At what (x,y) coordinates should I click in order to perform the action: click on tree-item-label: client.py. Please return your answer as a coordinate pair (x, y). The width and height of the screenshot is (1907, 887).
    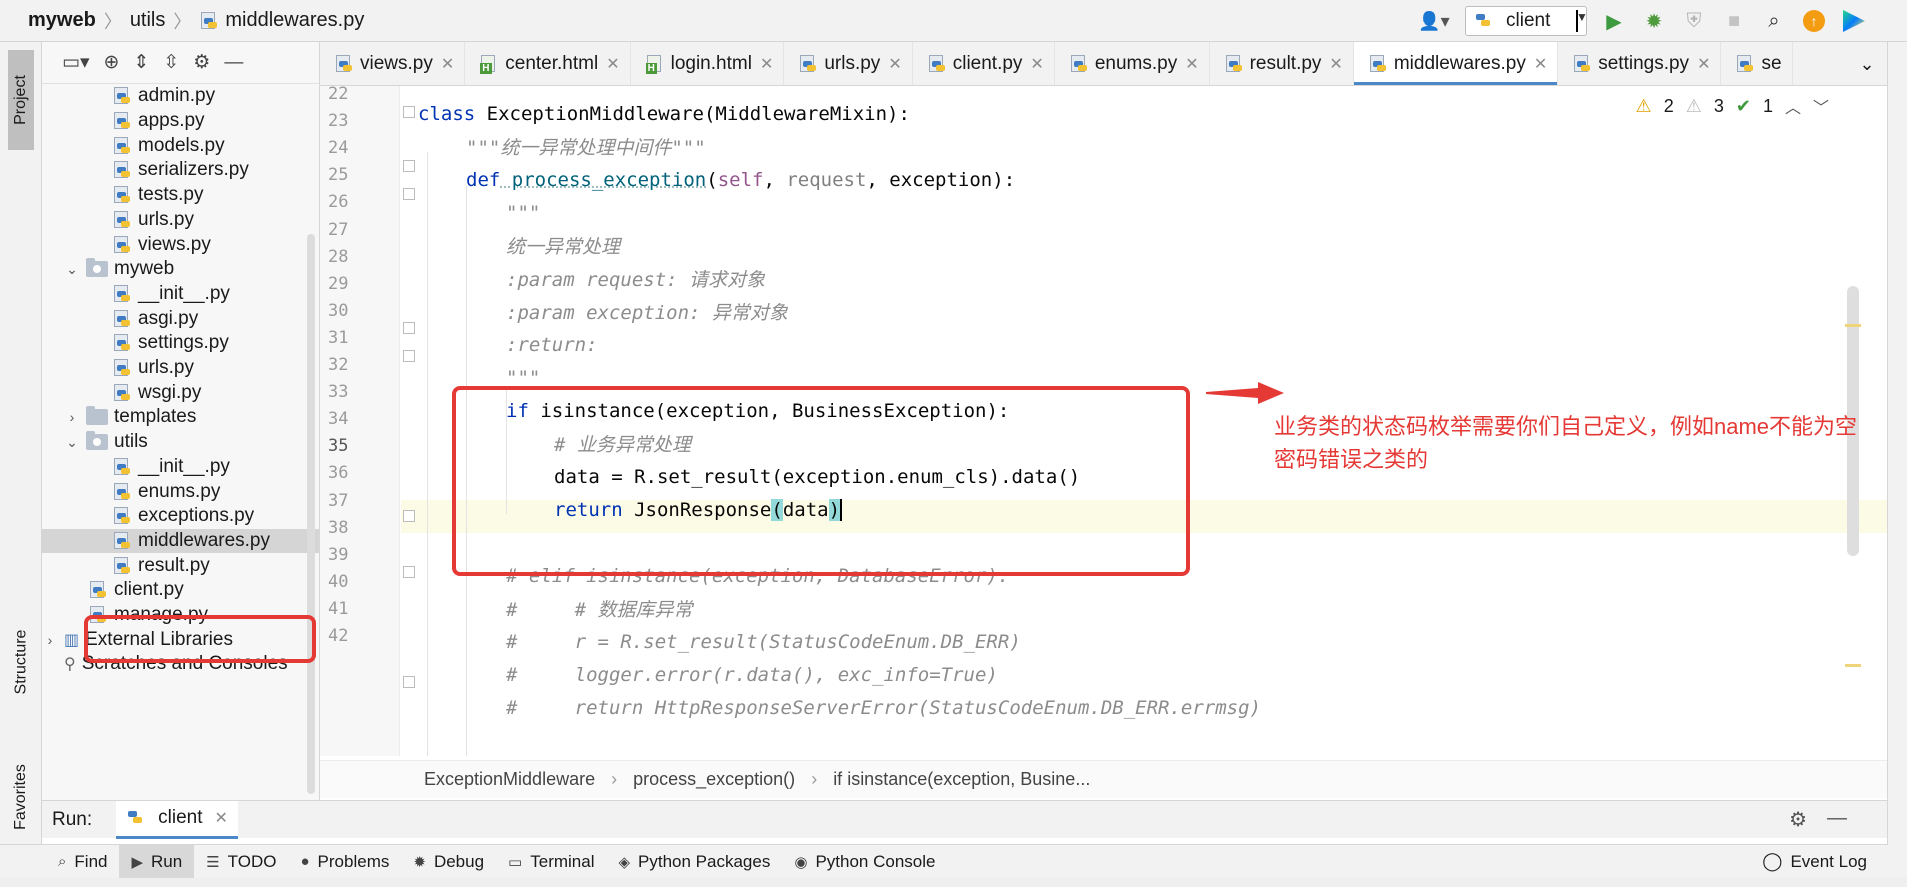
    Looking at the image, I should click on (149, 590).